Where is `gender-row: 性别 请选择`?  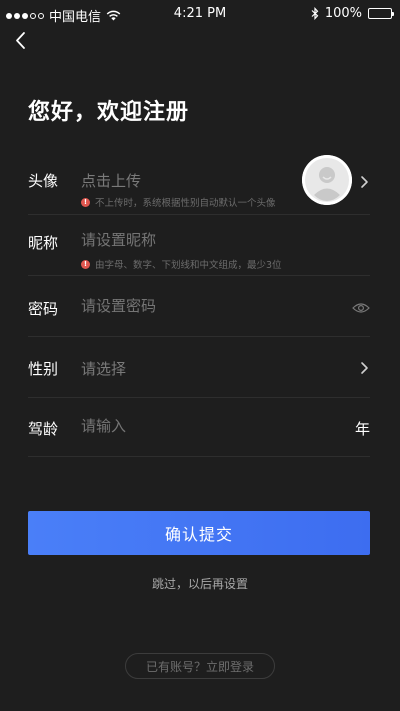 gender-row: 性别 请选择 is located at coordinates (199, 367).